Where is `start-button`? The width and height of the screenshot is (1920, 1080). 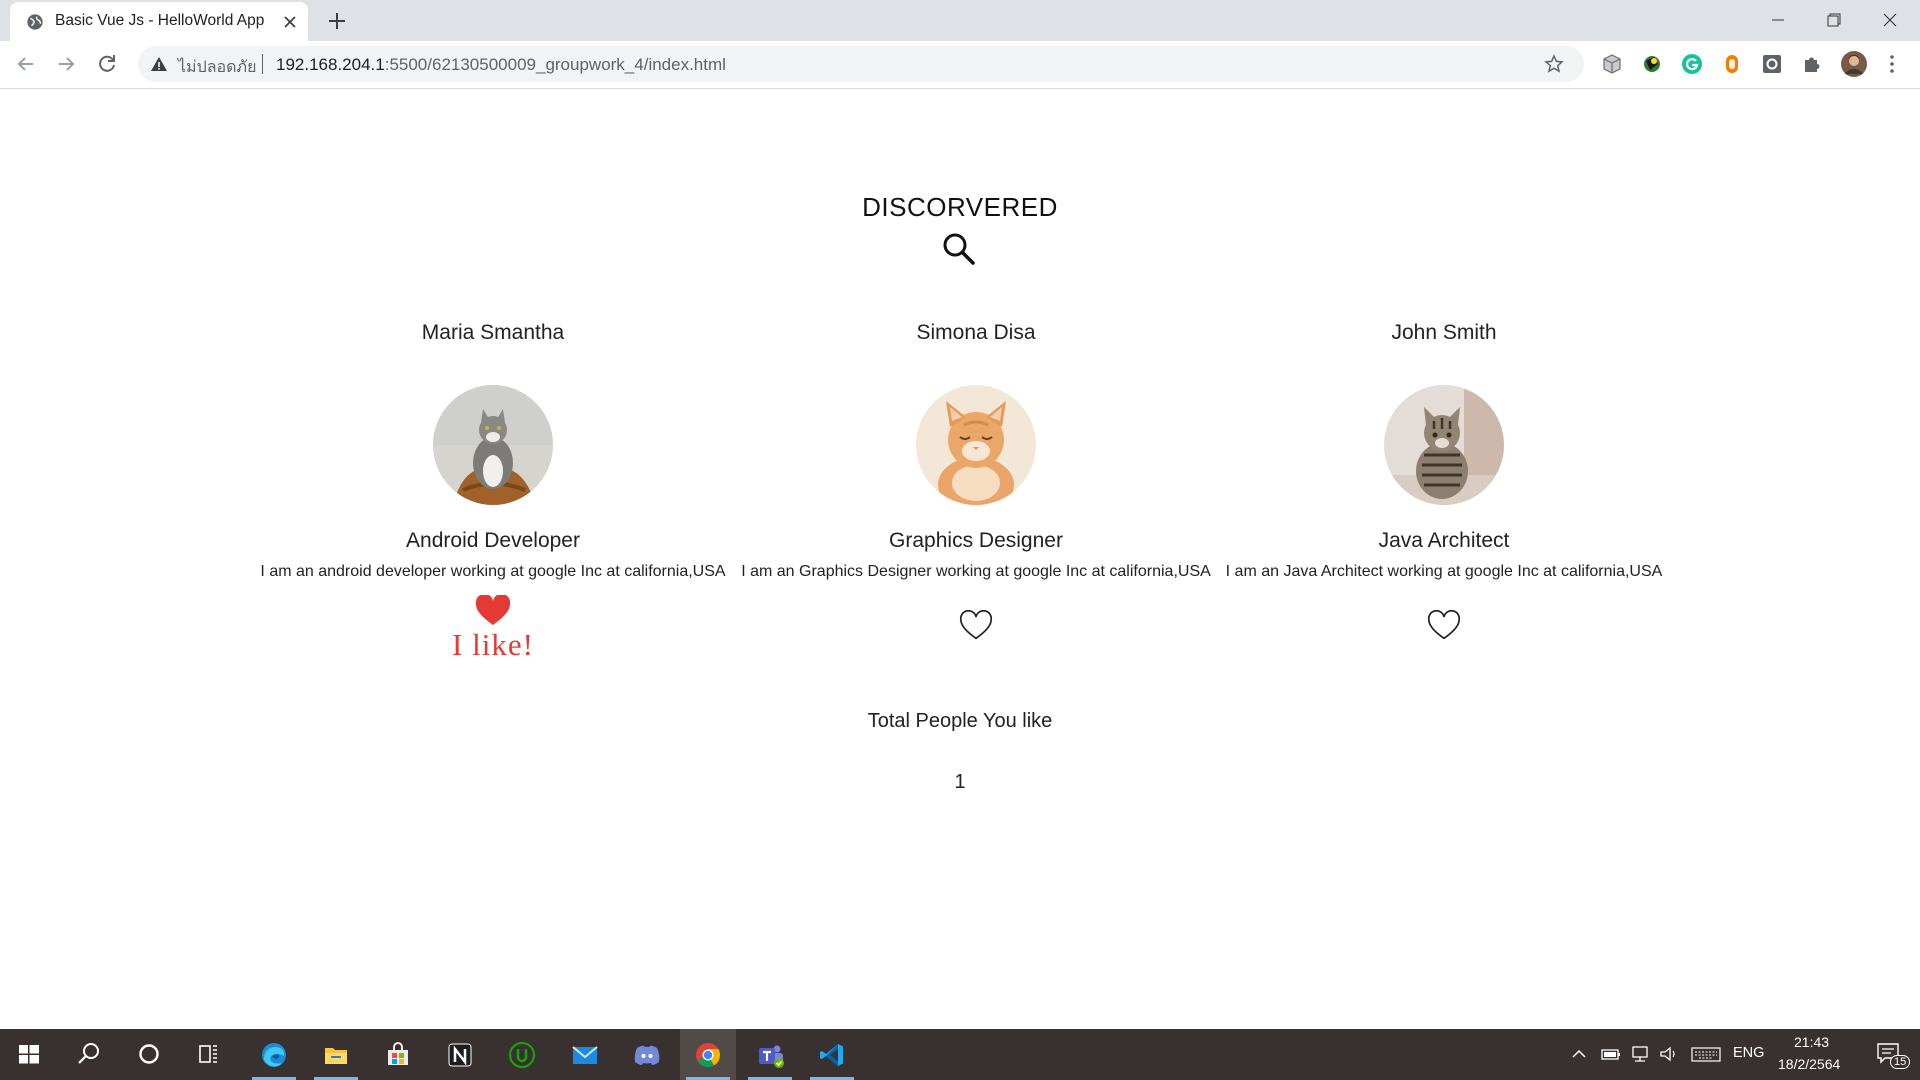 start-button is located at coordinates (30, 1054).